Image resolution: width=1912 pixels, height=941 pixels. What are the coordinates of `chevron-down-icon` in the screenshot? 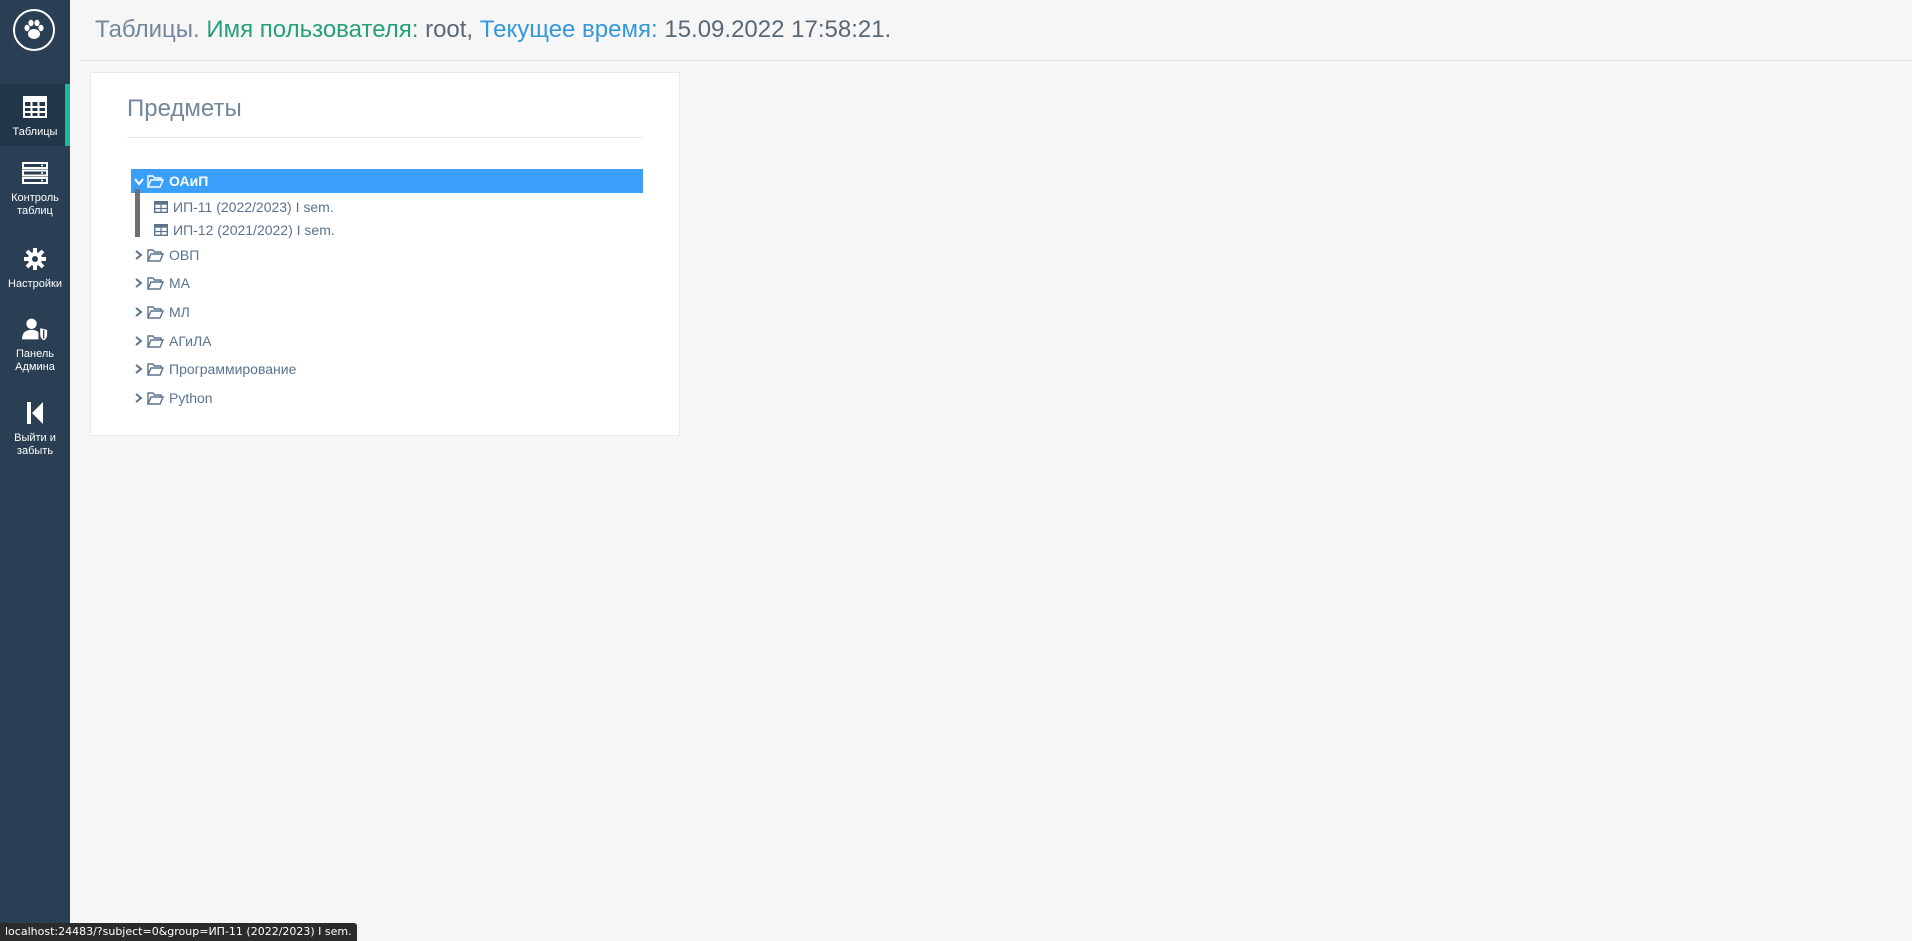 It's located at (139, 181).